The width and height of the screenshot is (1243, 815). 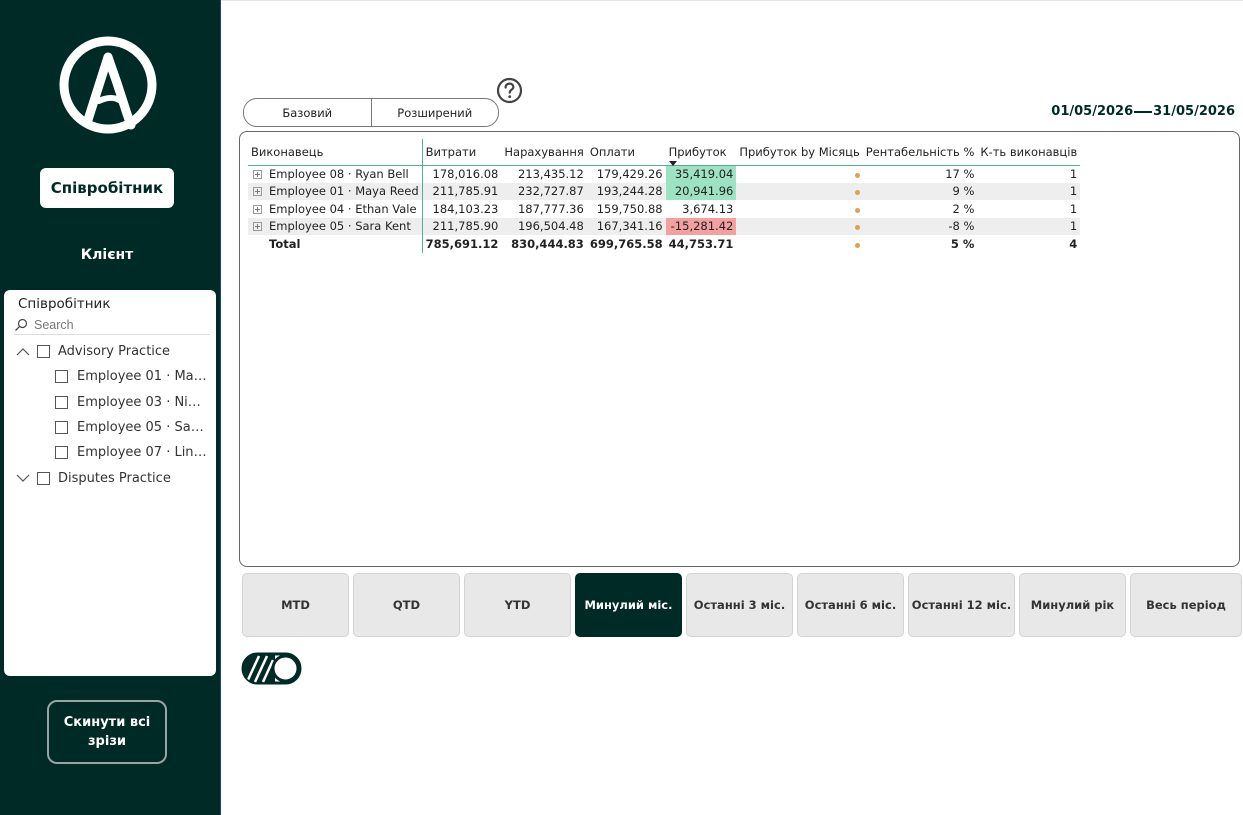 What do you see at coordinates (697, 151) in the screenshot?
I see `col-header-profit-label: Прибуток` at bounding box center [697, 151].